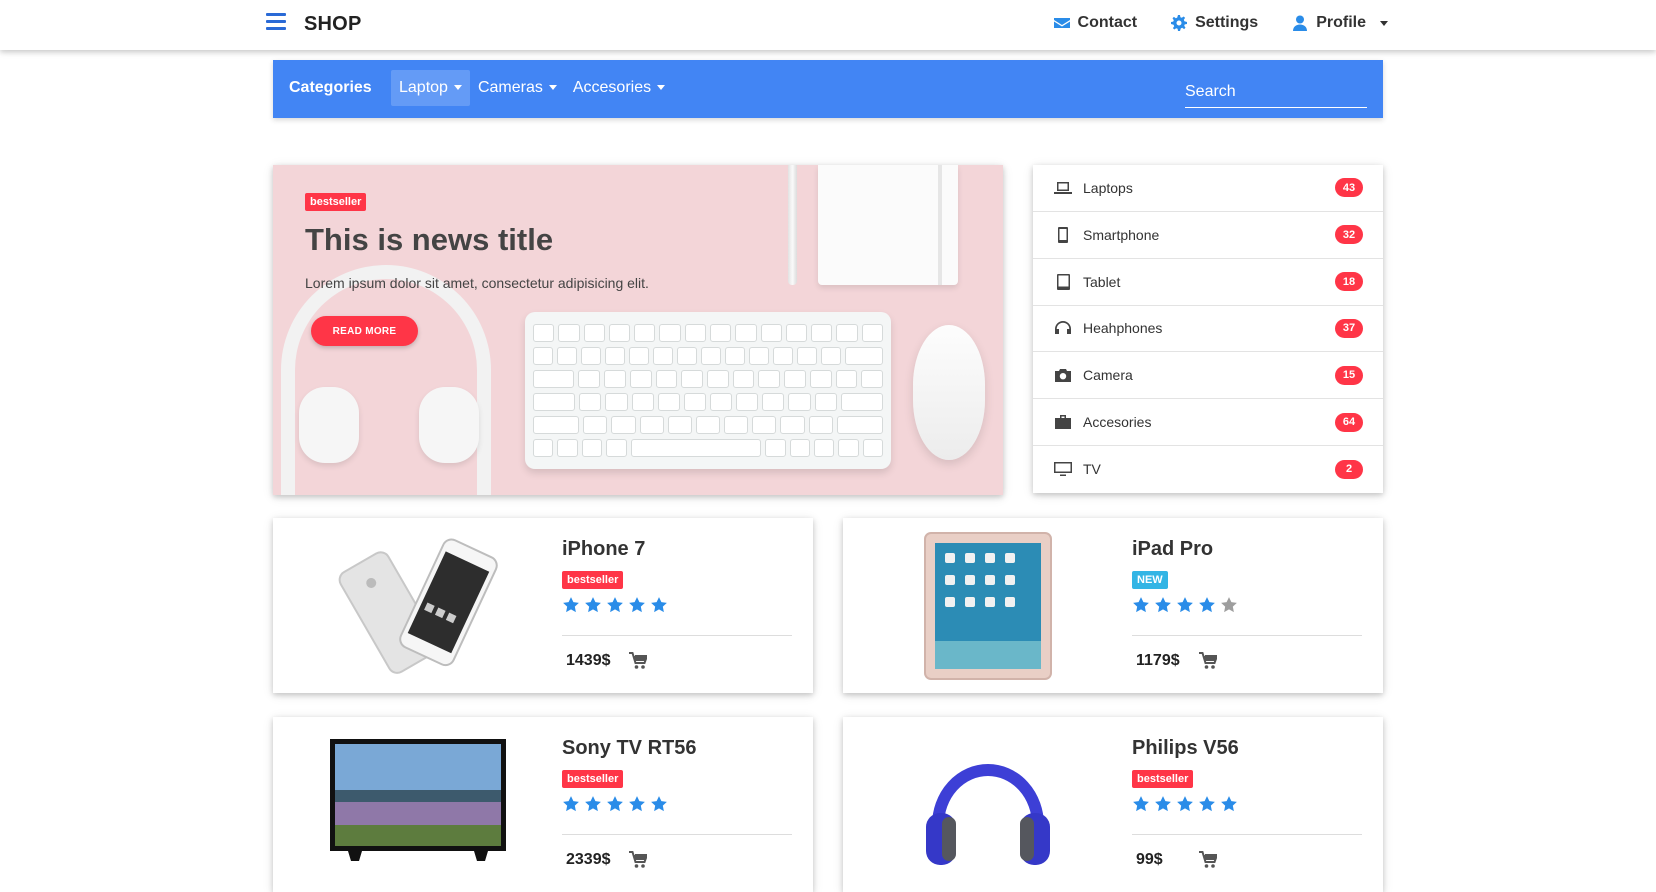 This screenshot has width=1656, height=892. What do you see at coordinates (1121, 234) in the screenshot?
I see `category-label: Smartphone` at bounding box center [1121, 234].